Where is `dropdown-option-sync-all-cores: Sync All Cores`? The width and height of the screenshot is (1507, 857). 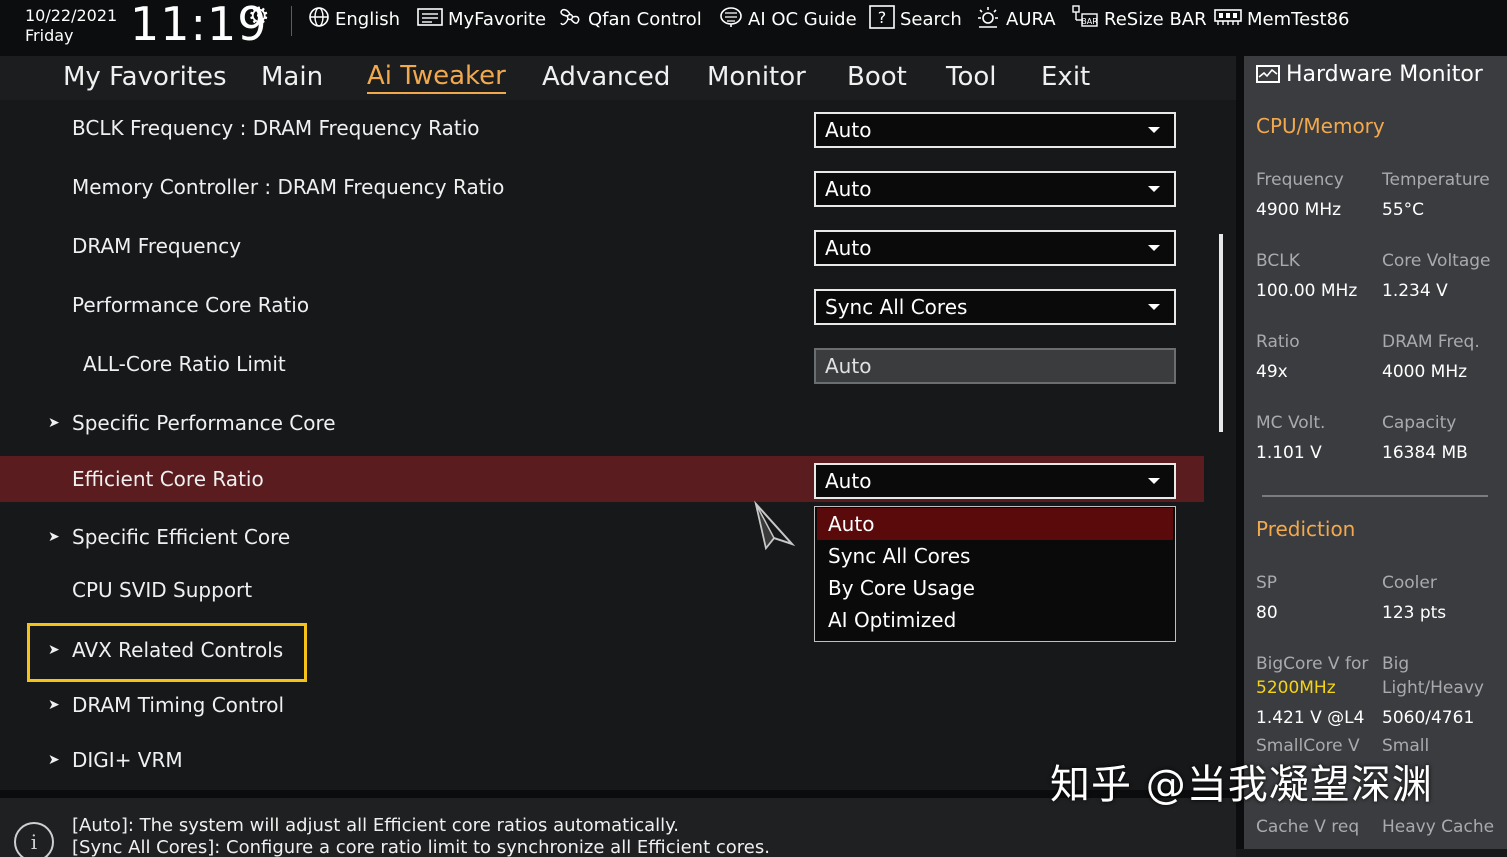 dropdown-option-sync-all-cores: Sync All Cores is located at coordinates (995, 556).